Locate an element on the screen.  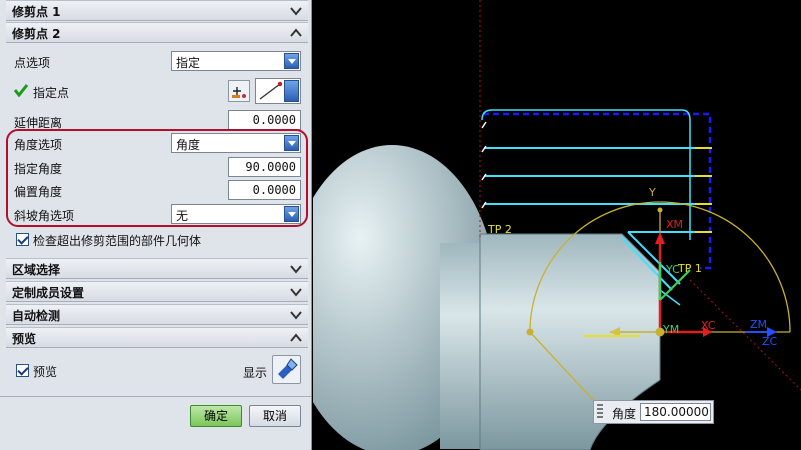
section-region-select: 区域选择 is located at coordinates (157, 268).